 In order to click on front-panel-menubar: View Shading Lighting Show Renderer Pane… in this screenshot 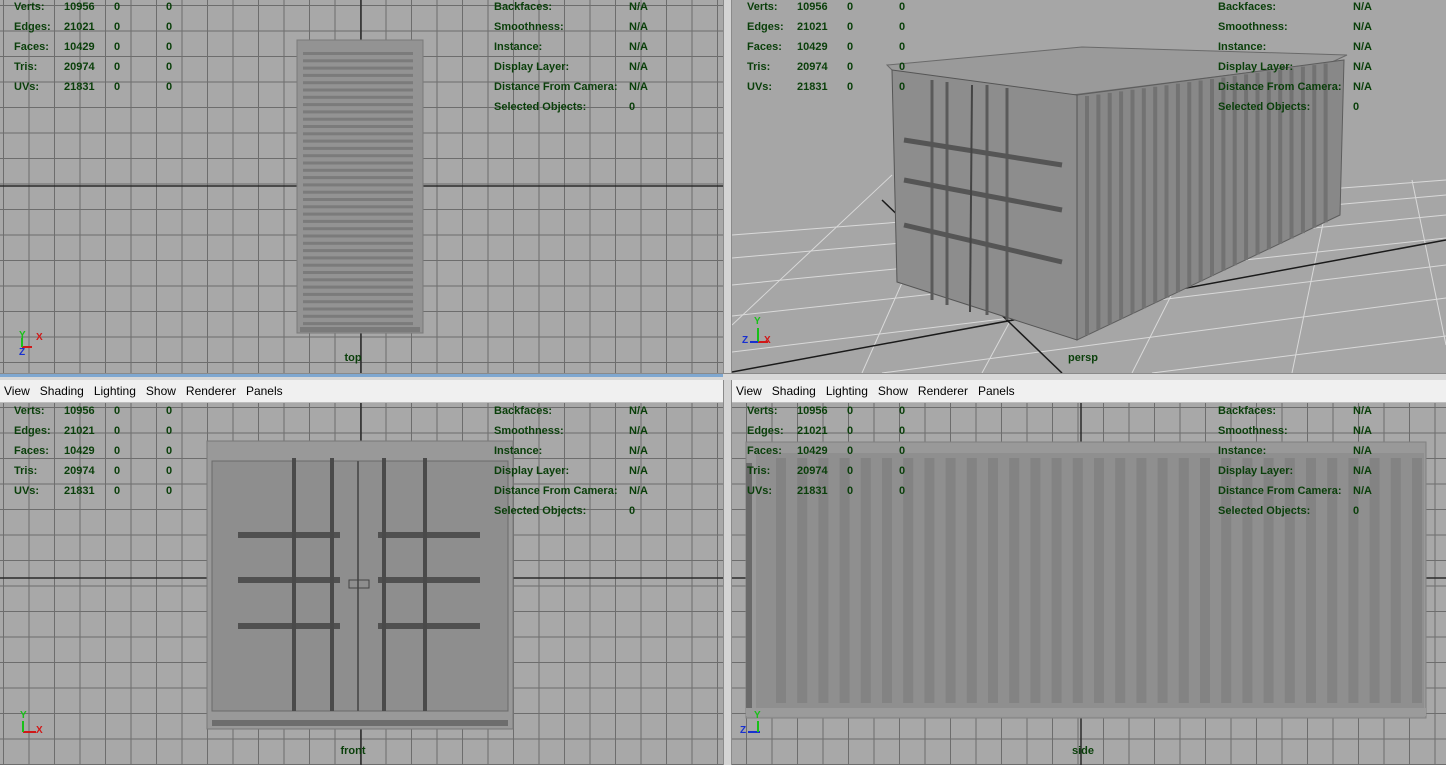, I will do `click(361, 391)`.